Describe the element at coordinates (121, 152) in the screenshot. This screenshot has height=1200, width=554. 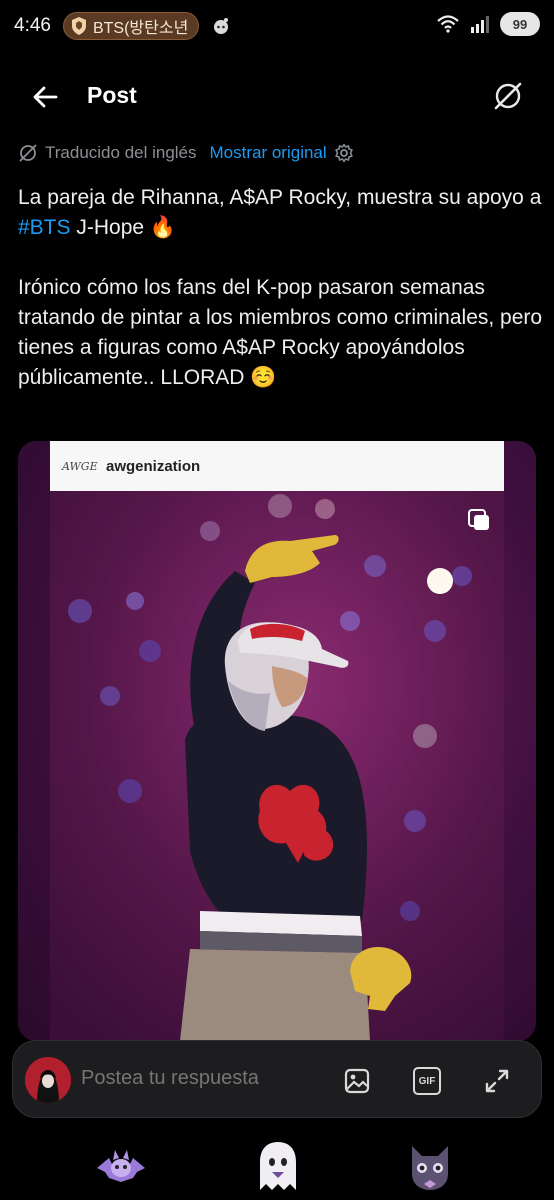
I see `translation-label: Traducido del inglés` at that location.